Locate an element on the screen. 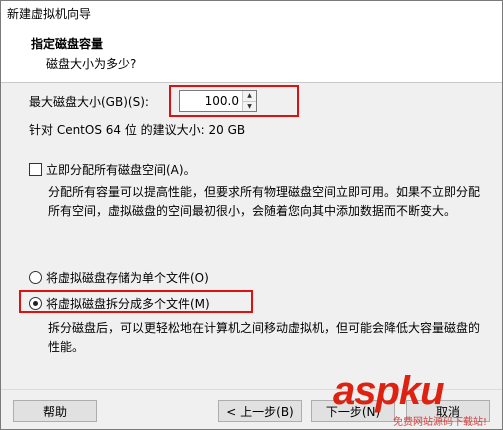 This screenshot has height=430, width=503. single-file-label: 将虚拟磁盘存储为单个文件(O) is located at coordinates (127, 278).